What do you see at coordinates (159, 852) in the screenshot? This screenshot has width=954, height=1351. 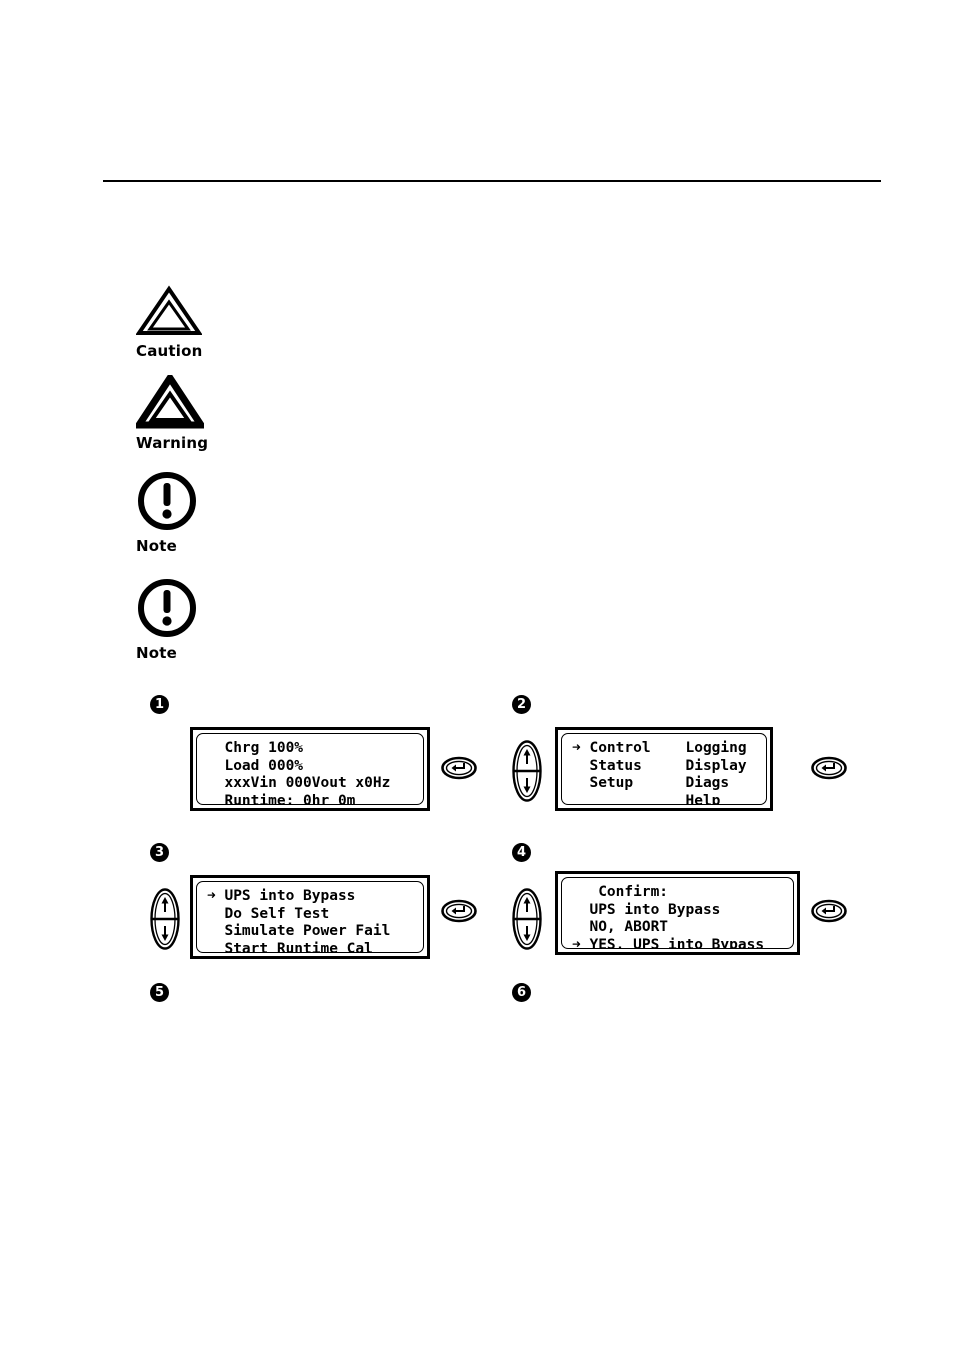 I see `step-3-badge: 3` at bounding box center [159, 852].